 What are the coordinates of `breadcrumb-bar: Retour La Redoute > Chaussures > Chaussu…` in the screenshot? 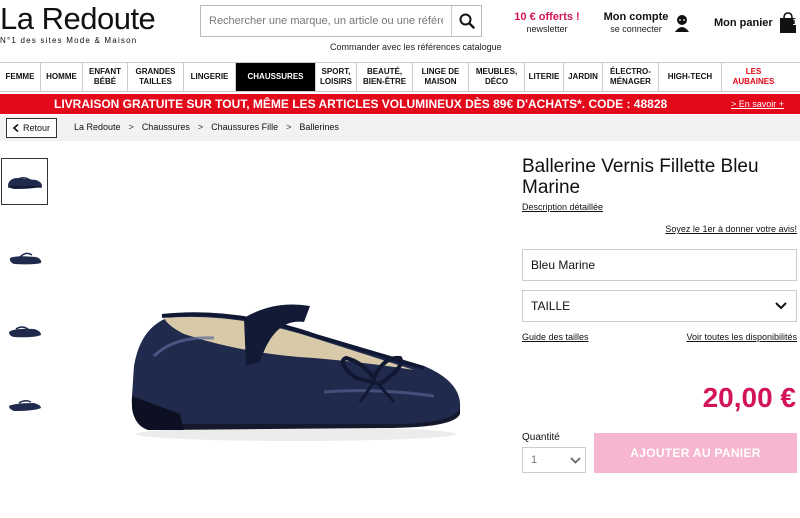 It's located at (400, 128).